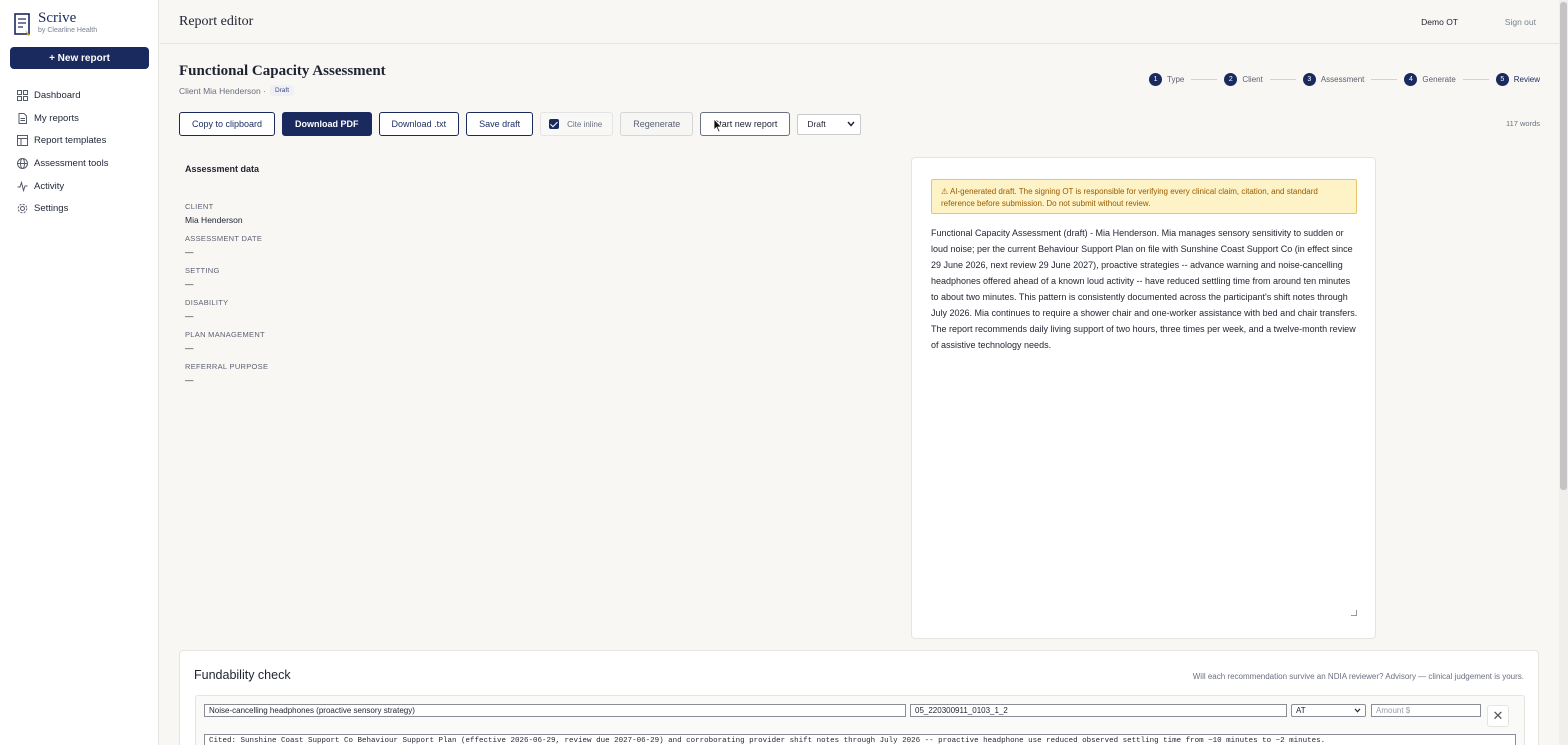 The height and width of the screenshot is (745, 1568). I want to click on step-review: 5 Review, so click(1517, 79).